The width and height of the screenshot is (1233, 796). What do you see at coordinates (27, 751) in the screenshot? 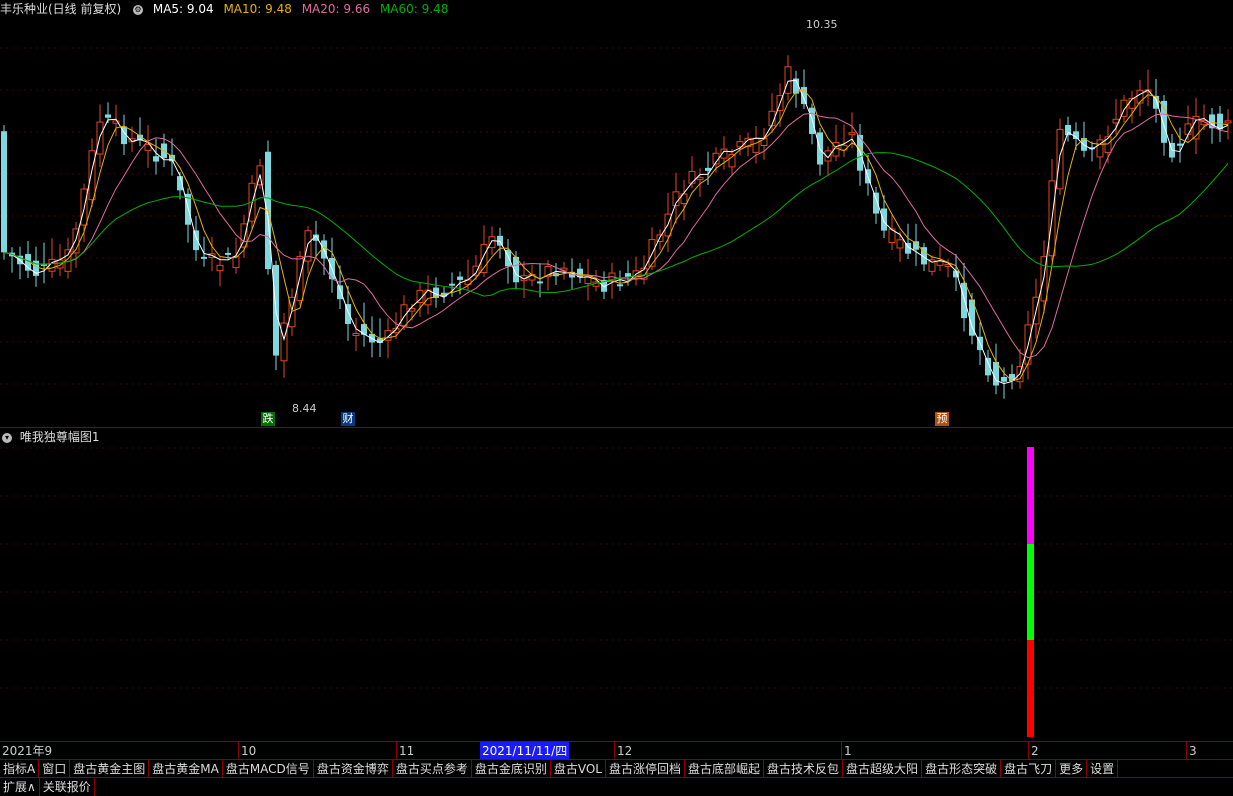
I see `xtick-sep: 2021年9` at bounding box center [27, 751].